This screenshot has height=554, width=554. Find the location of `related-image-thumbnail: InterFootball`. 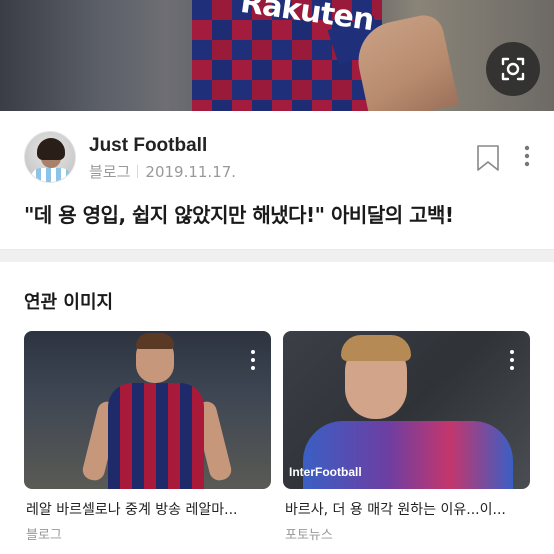

related-image-thumbnail: InterFootball is located at coordinates (406, 410).